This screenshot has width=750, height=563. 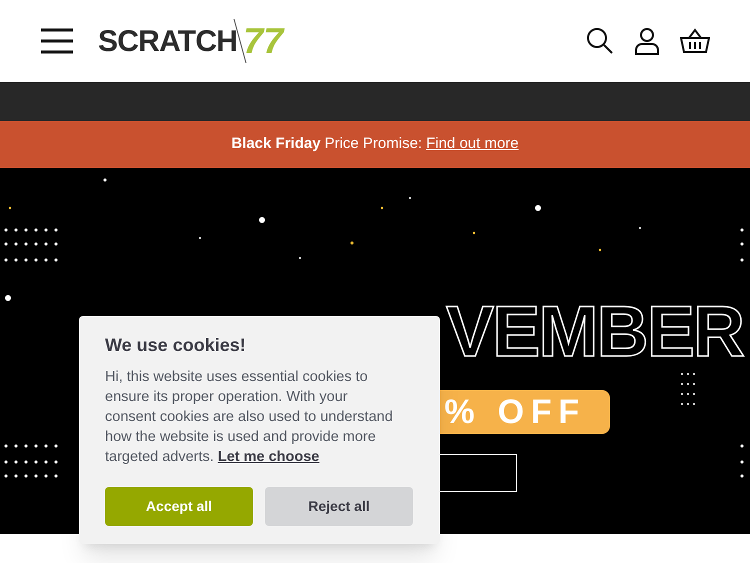 I want to click on search-icon, so click(x=600, y=41).